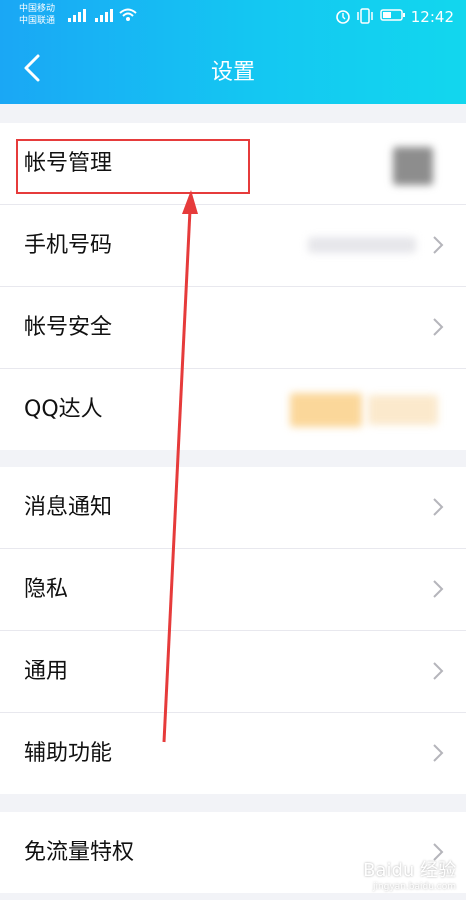 Image resolution: width=466 pixels, height=900 pixels. Describe the element at coordinates (414, 887) in the screenshot. I see `watermark-sub: jingyan.baidu.com` at that location.